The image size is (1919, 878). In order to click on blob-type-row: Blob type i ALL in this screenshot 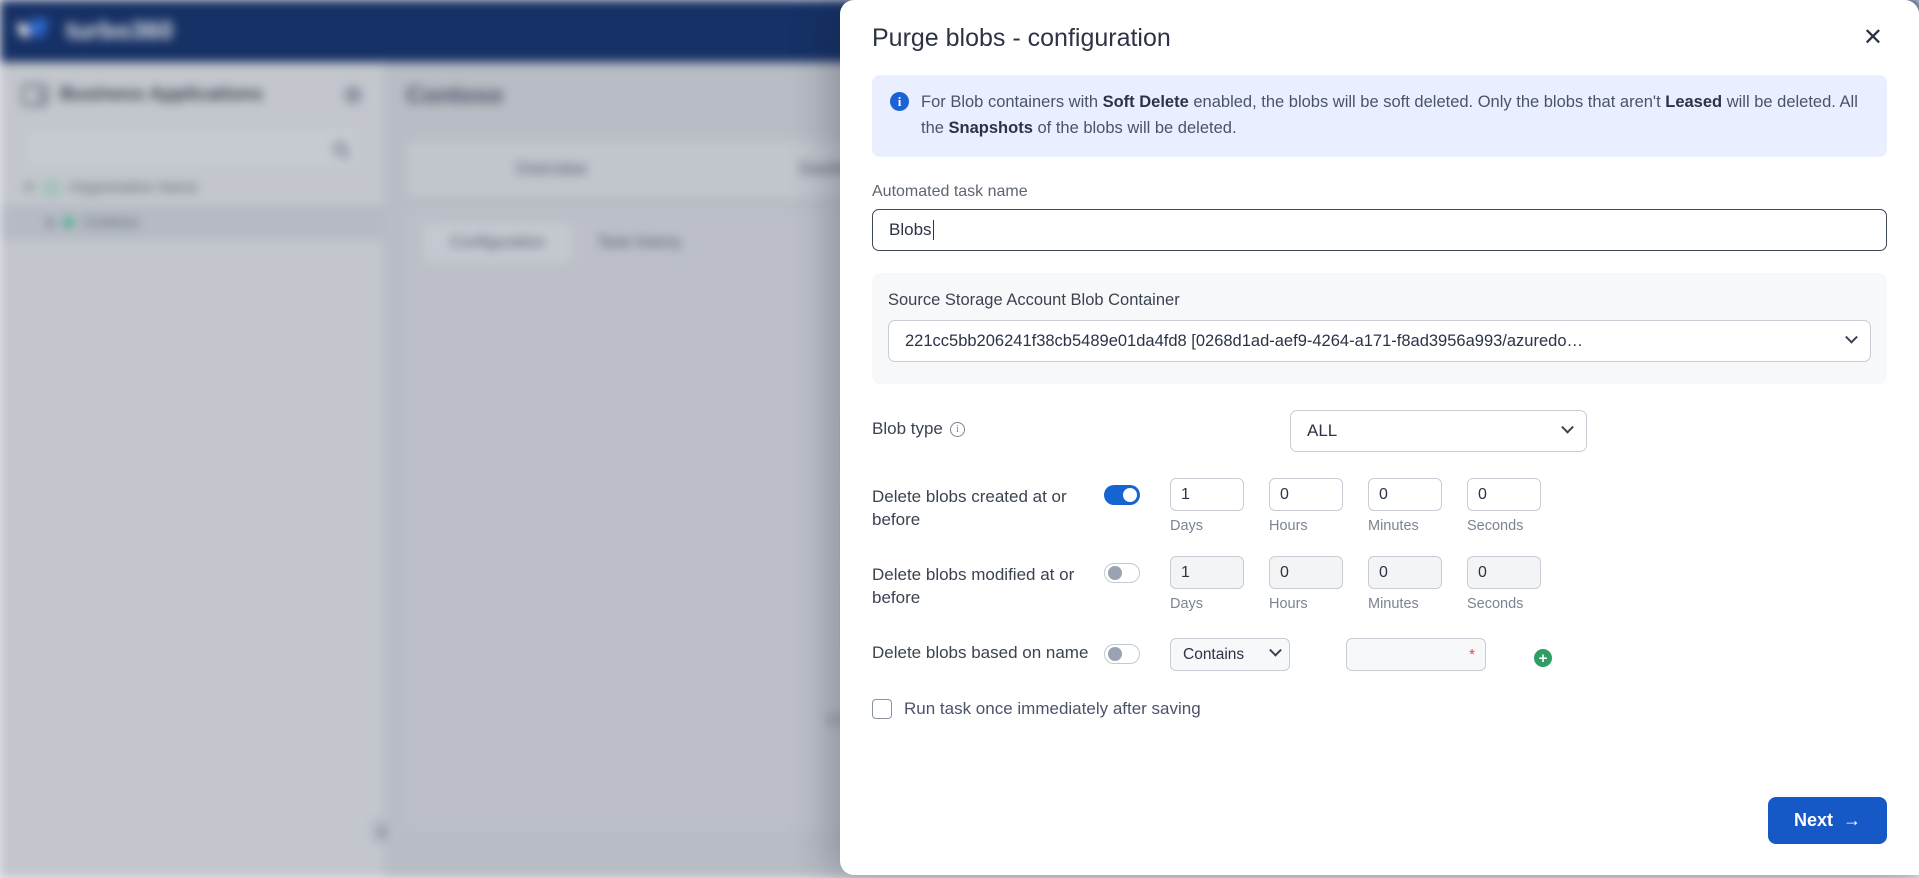, I will do `click(1379, 431)`.